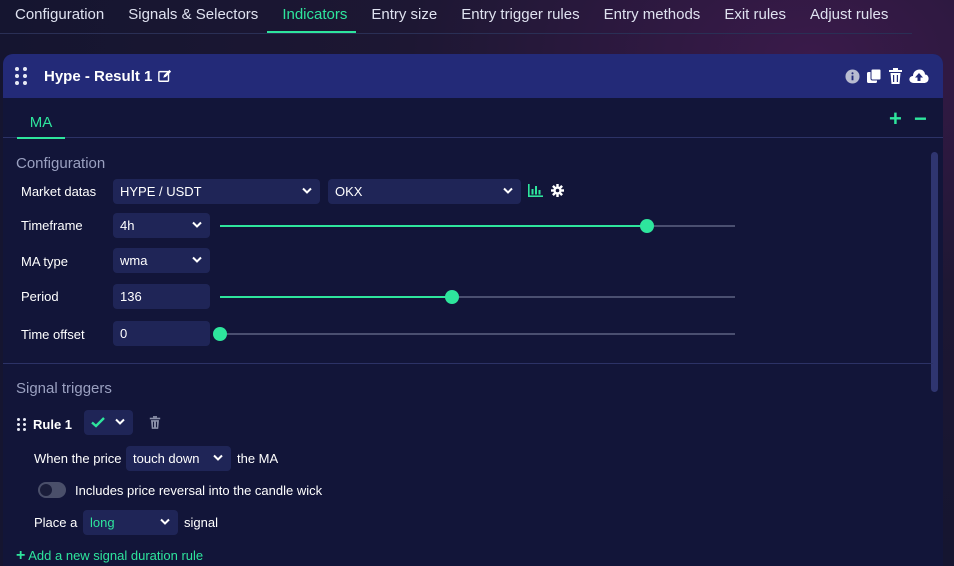 This screenshot has width=954, height=566. I want to click on tab-entry-methods: Entry methods, so click(649, 16).